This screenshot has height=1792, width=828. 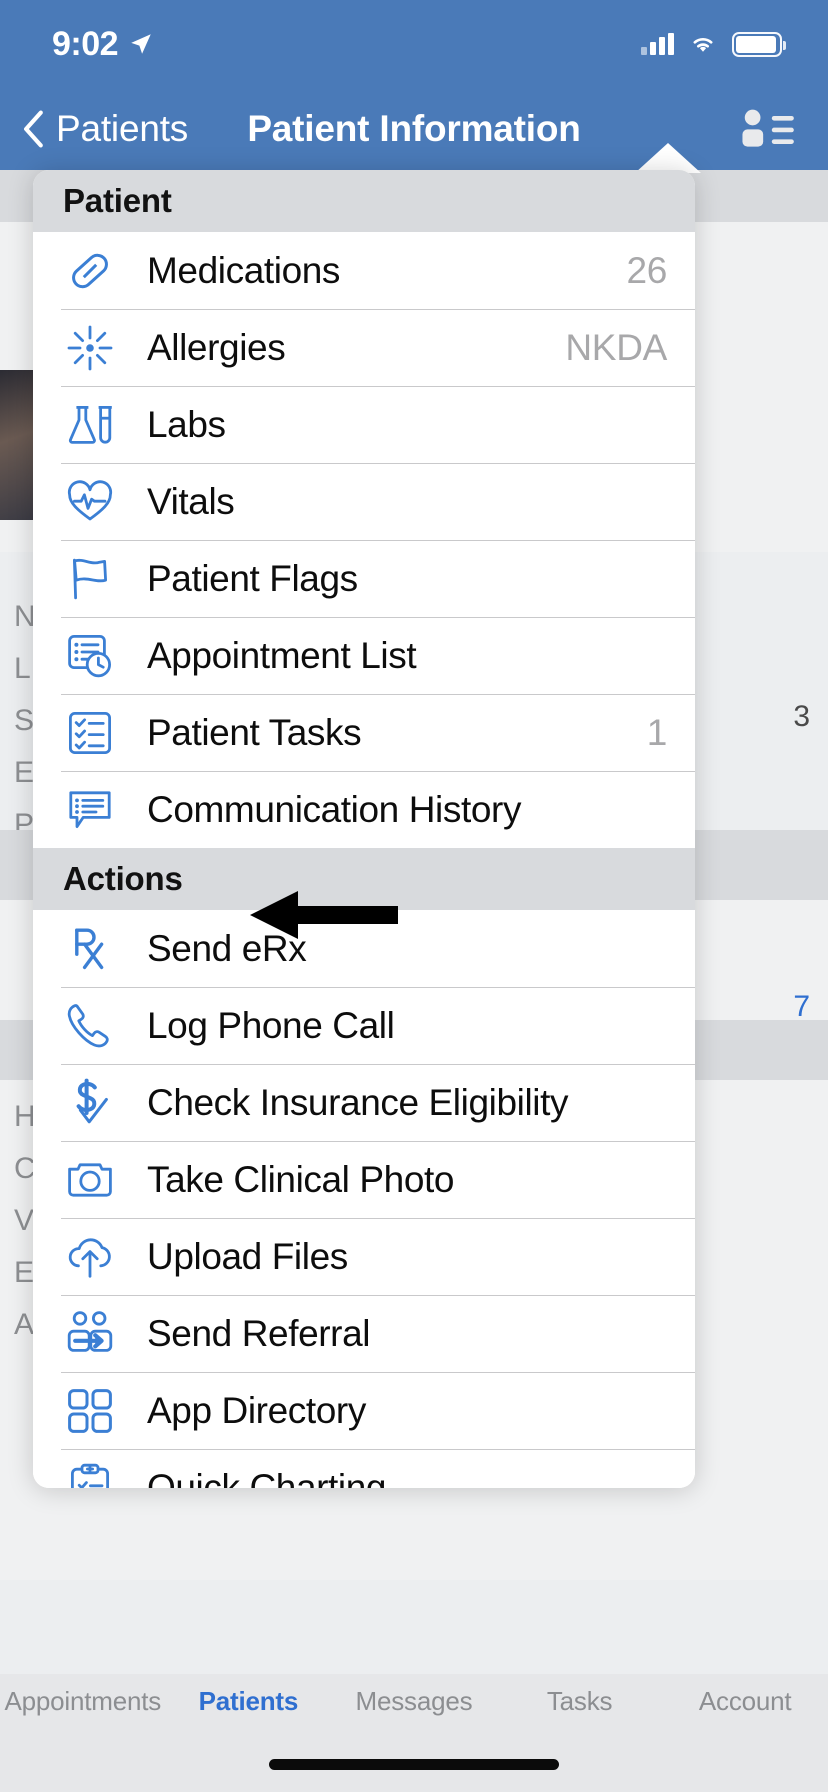 What do you see at coordinates (83, 1701) in the screenshot?
I see `tab-appointments: Appointments` at bounding box center [83, 1701].